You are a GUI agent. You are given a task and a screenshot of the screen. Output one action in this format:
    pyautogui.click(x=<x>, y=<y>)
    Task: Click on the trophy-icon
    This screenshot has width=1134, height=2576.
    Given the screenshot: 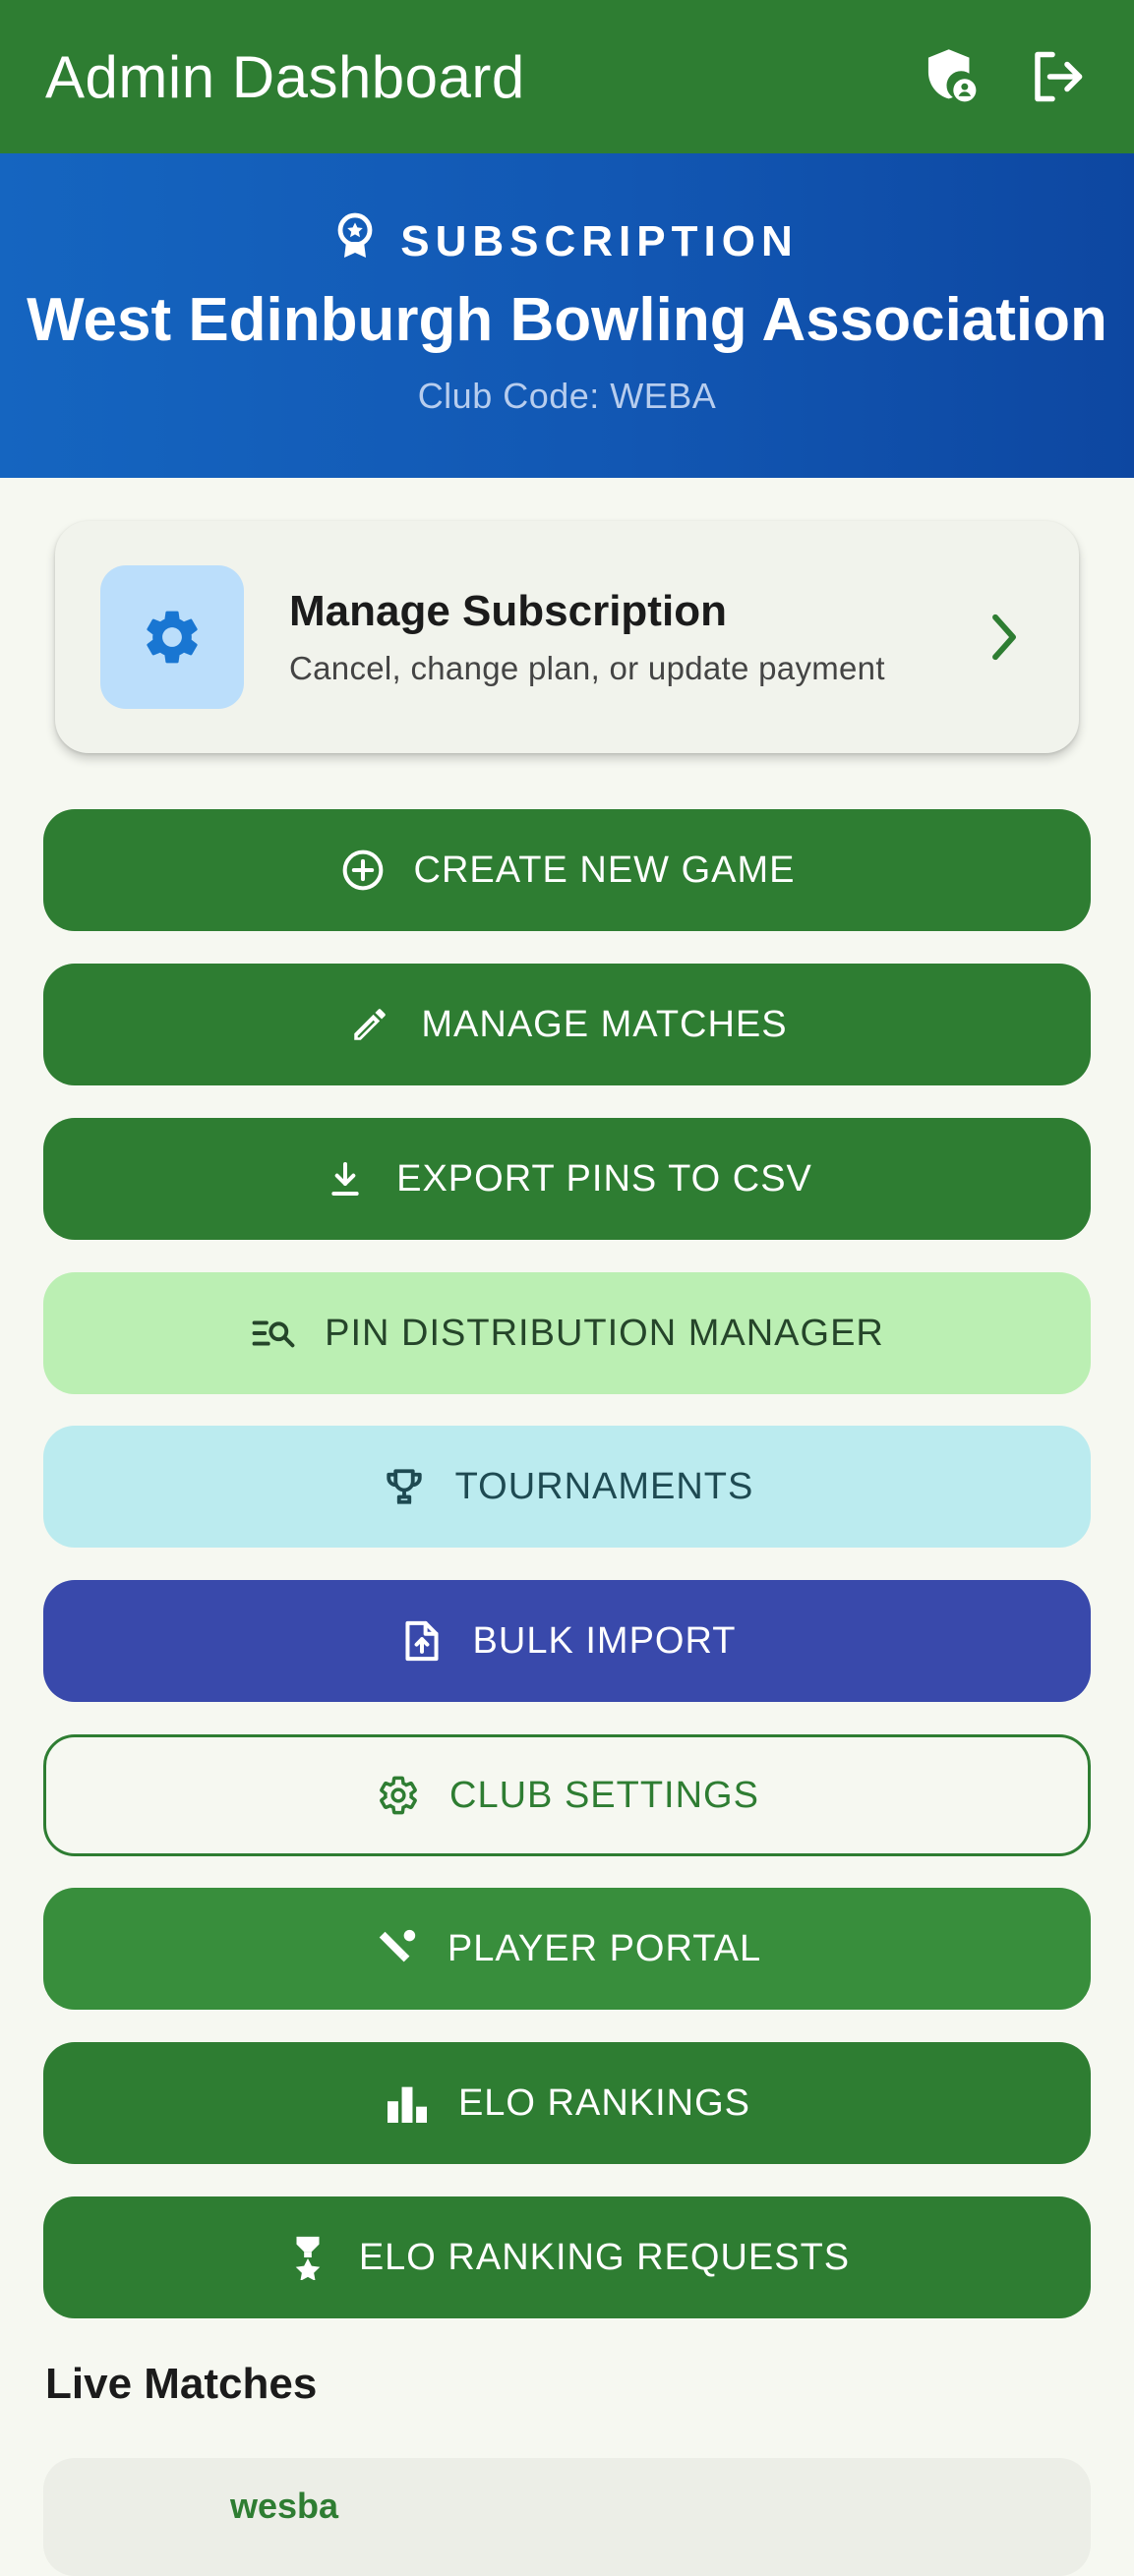 What is the action you would take?
    pyautogui.click(x=404, y=1486)
    